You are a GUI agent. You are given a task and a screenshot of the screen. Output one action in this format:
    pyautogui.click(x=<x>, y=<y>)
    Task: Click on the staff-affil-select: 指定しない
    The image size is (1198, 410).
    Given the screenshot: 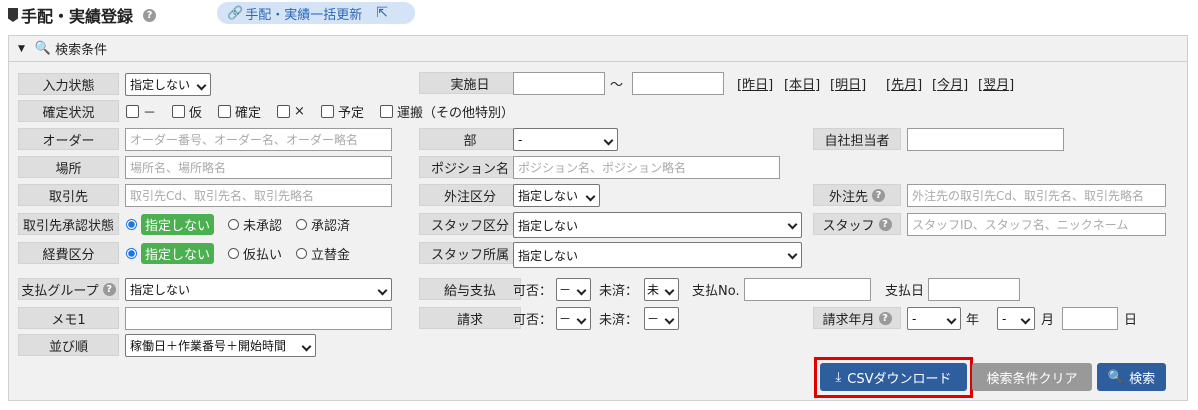 What is the action you would take?
    pyautogui.click(x=657, y=255)
    